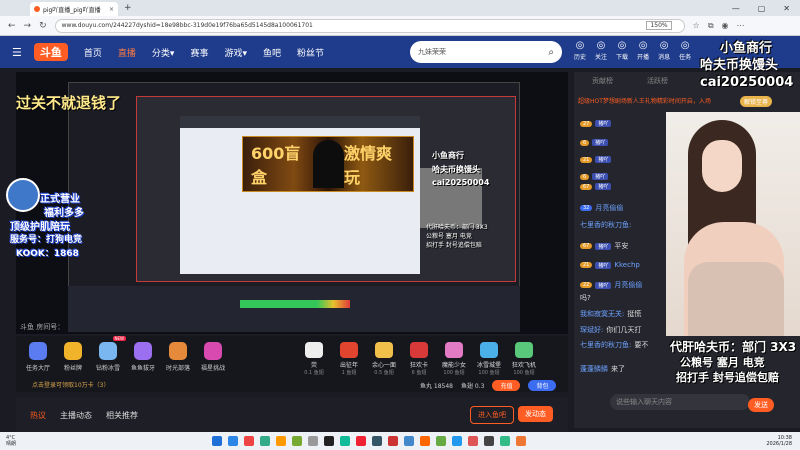 This screenshot has height=450, width=800. Describe the element at coordinates (281, 441) in the screenshot. I see `taskbar-app-4-icon` at that location.